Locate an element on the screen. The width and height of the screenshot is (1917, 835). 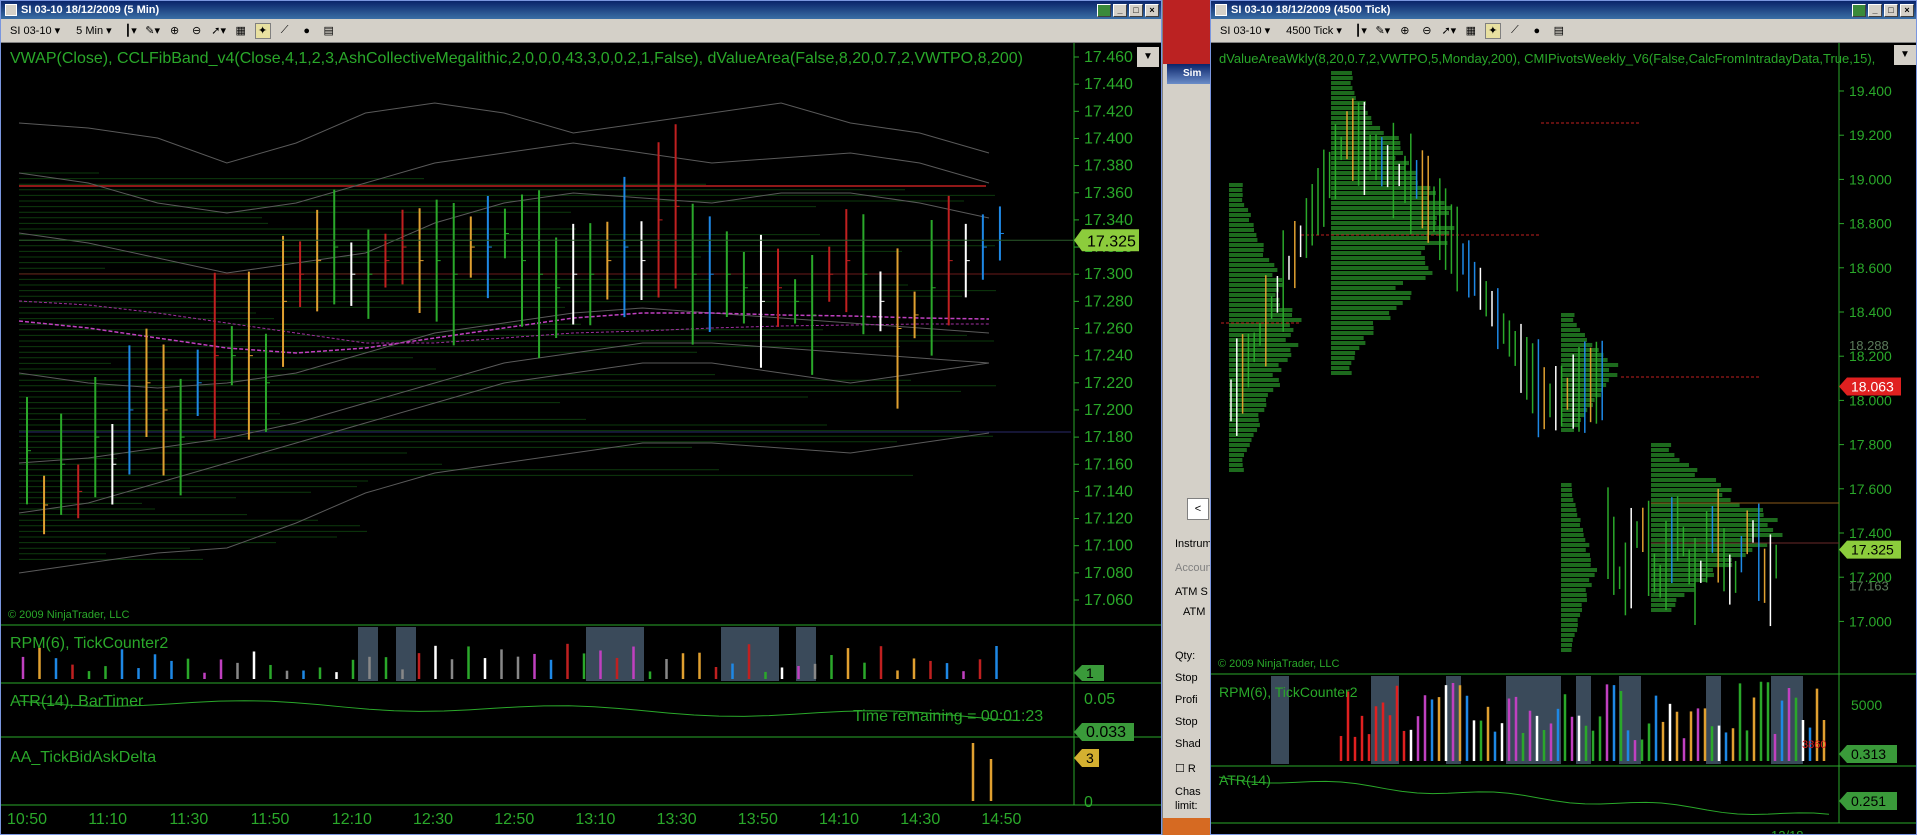
interval-select-right: 4500 Tick ▾ is located at coordinates (1314, 30).